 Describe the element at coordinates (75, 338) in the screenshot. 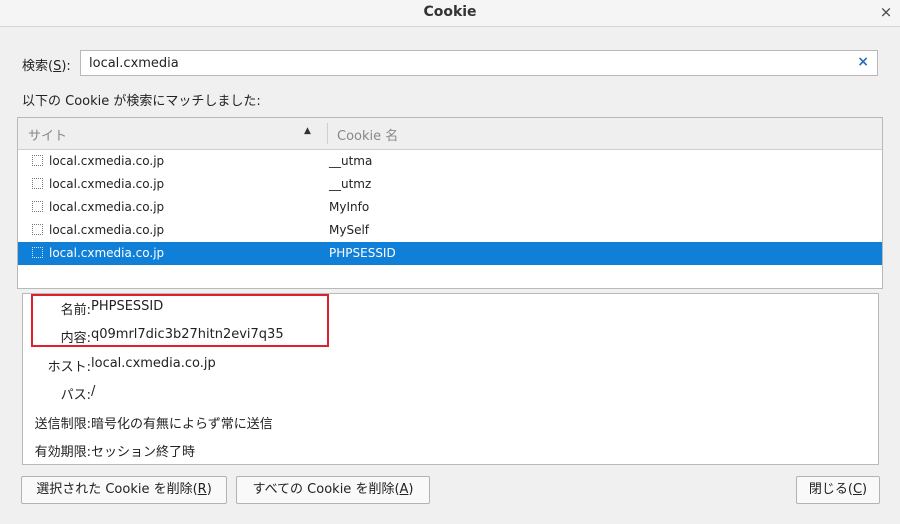

I see `detail-label-content: 内容:` at that location.